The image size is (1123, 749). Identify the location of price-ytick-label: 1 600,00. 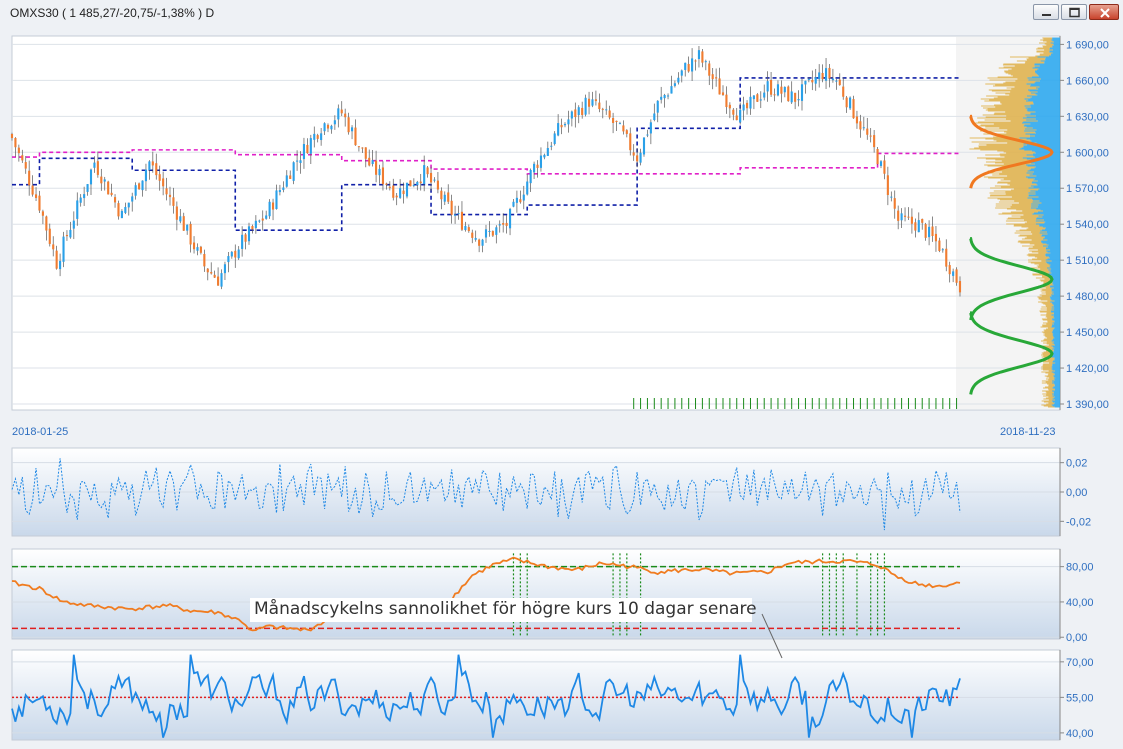
(1087, 153).